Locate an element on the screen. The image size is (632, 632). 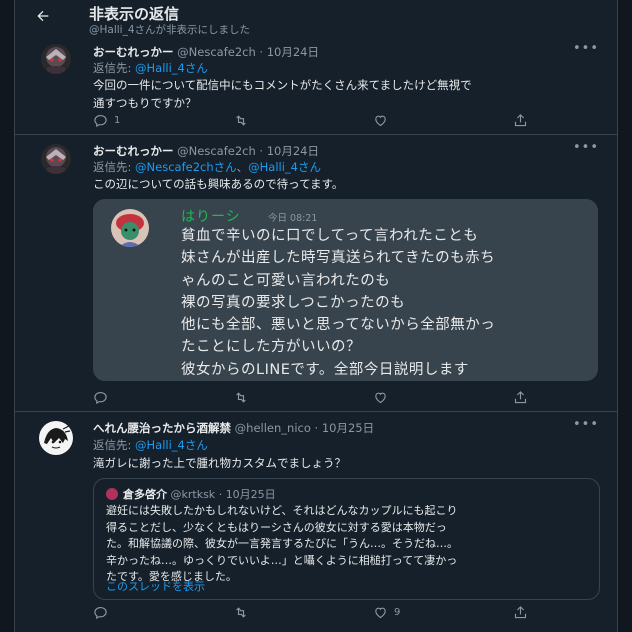
tweet-text-line: この辺についての話も興味あるので待ってます。 is located at coordinates (218, 184).